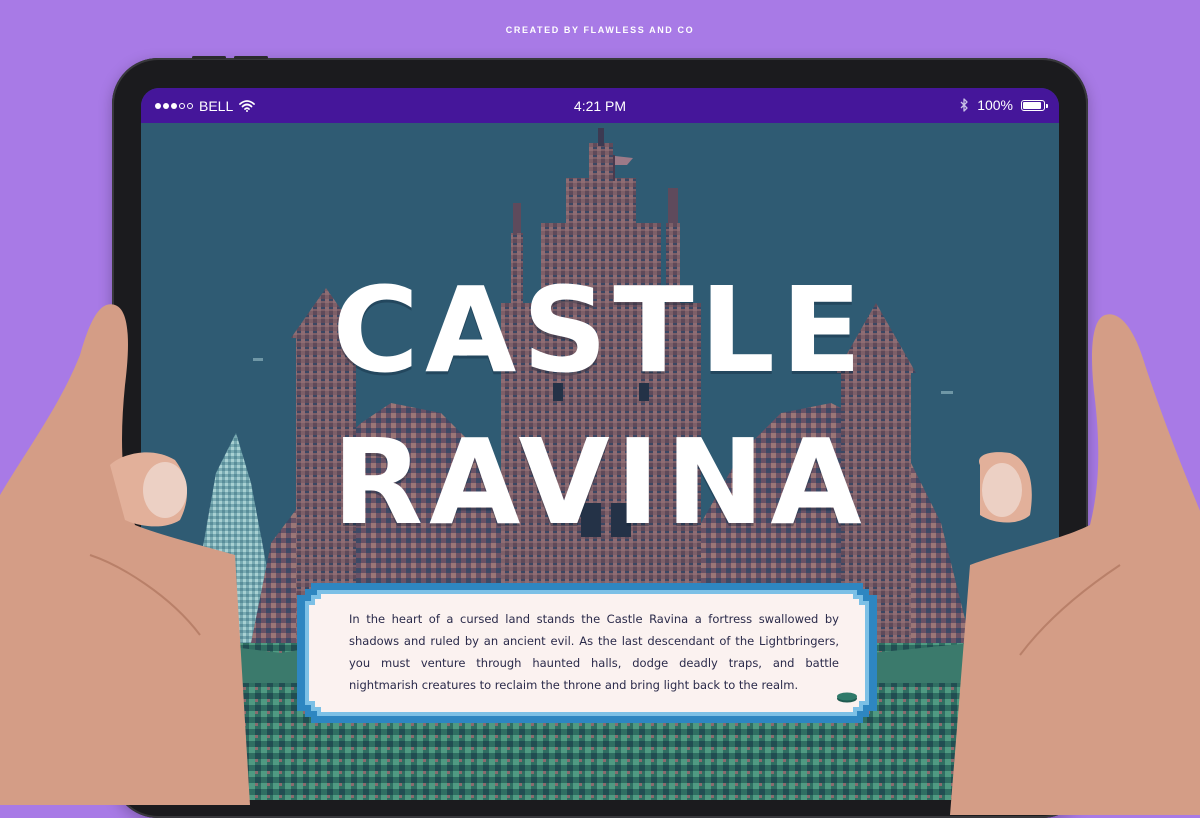 The width and height of the screenshot is (1200, 818). What do you see at coordinates (600, 30) in the screenshot?
I see `credit-text: CREATED BY FLAWLESS AND CO` at bounding box center [600, 30].